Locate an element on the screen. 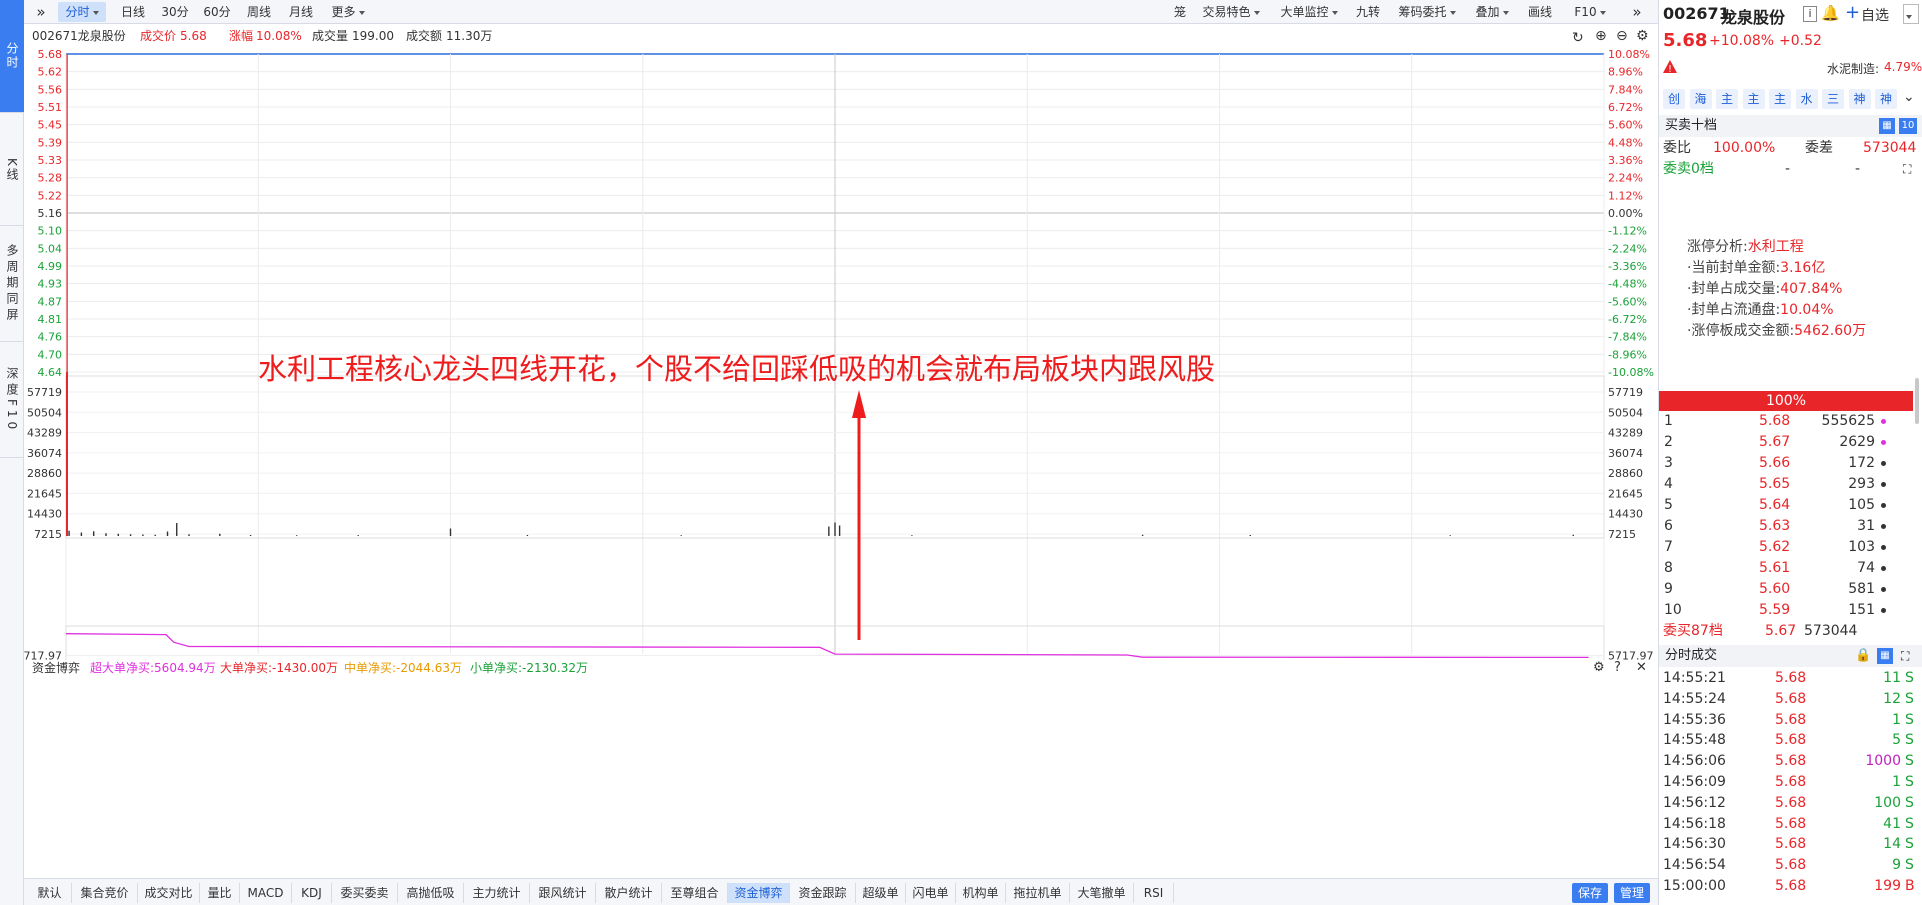  bottom-tab: RSI is located at coordinates (1154, 893).